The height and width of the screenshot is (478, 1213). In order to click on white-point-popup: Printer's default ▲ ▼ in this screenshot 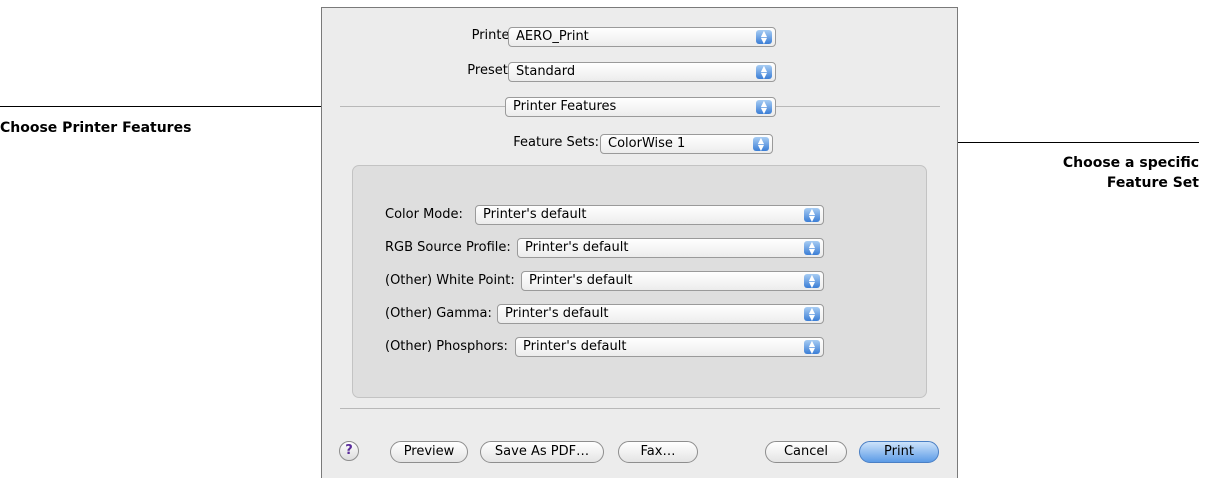, I will do `click(672, 281)`.